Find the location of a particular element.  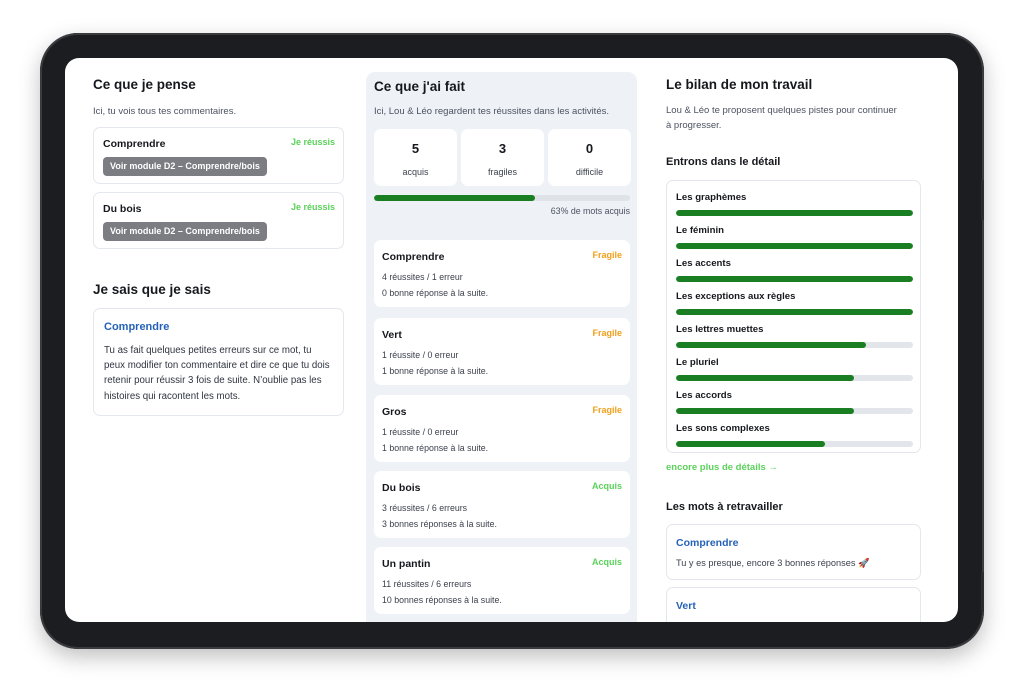

skill-name: Les accents is located at coordinates (703, 263).